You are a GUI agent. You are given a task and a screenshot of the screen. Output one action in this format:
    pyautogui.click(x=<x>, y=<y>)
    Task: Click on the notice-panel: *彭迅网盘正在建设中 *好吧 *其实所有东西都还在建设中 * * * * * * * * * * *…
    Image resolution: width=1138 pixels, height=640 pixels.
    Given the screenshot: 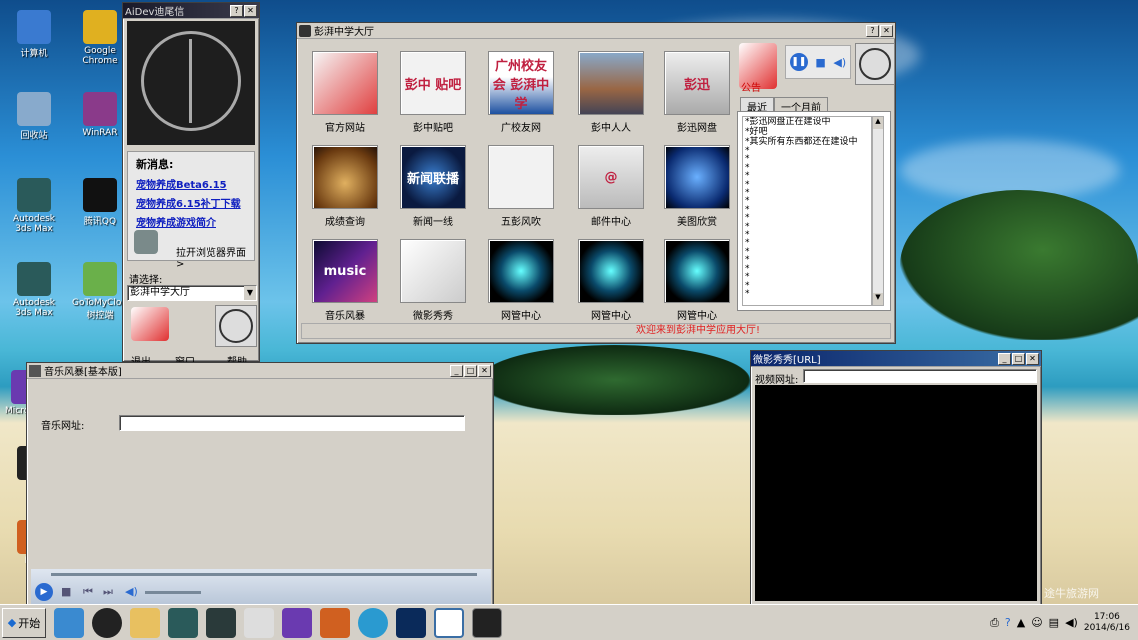 What is the action you would take?
    pyautogui.click(x=814, y=211)
    